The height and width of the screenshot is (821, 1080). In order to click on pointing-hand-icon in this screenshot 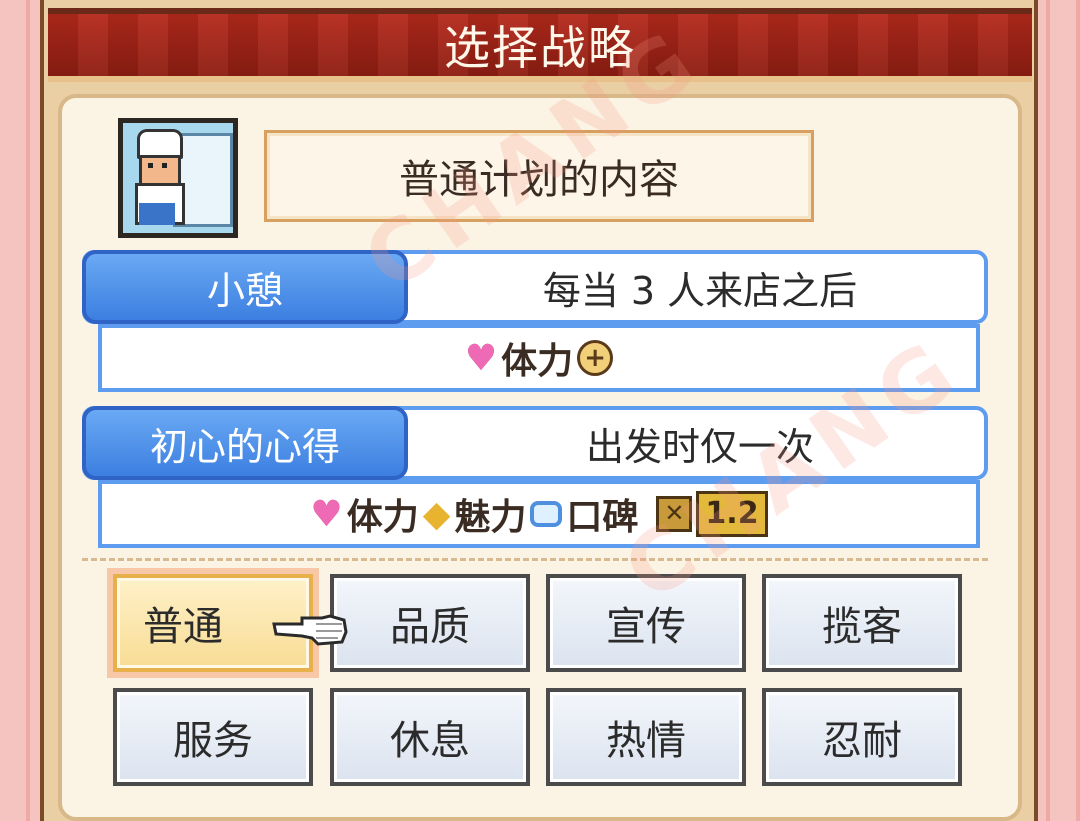, I will do `click(310, 630)`.